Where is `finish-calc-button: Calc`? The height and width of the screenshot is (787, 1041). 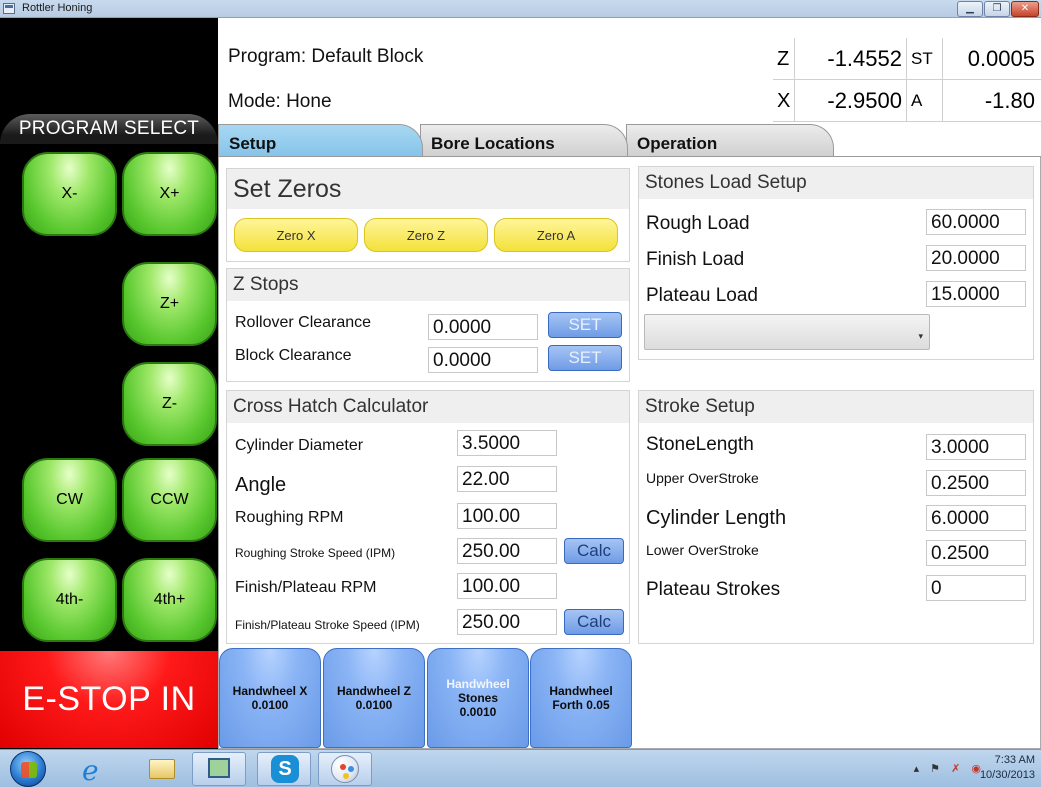 finish-calc-button: Calc is located at coordinates (594, 622).